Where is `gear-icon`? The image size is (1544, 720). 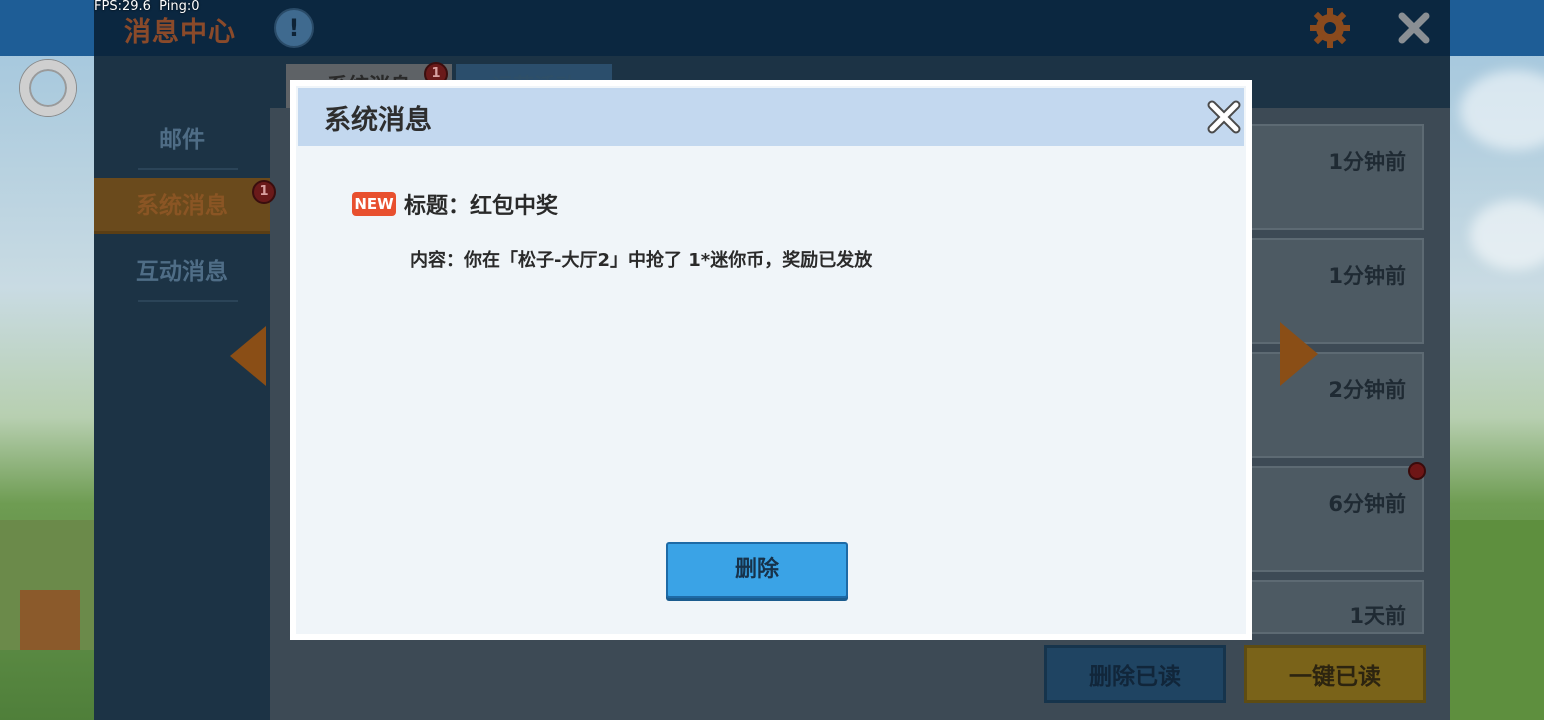 gear-icon is located at coordinates (1330, 28).